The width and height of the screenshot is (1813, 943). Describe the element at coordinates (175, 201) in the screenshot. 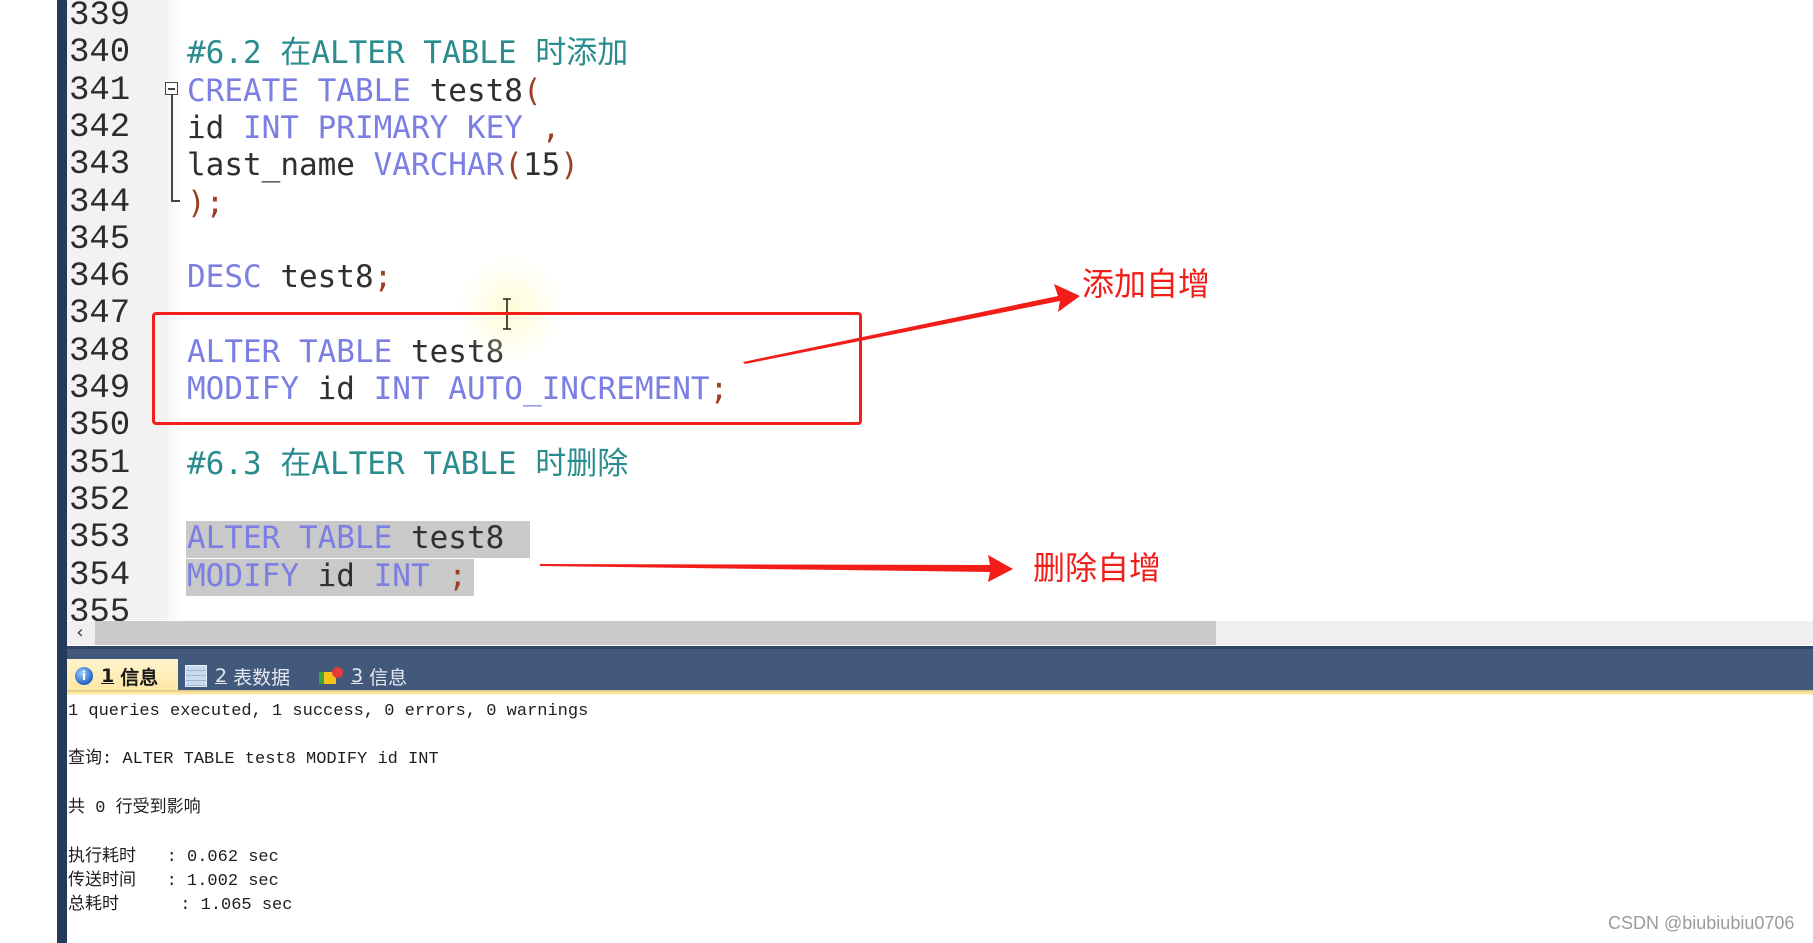

I see `fold-guide-end` at that location.